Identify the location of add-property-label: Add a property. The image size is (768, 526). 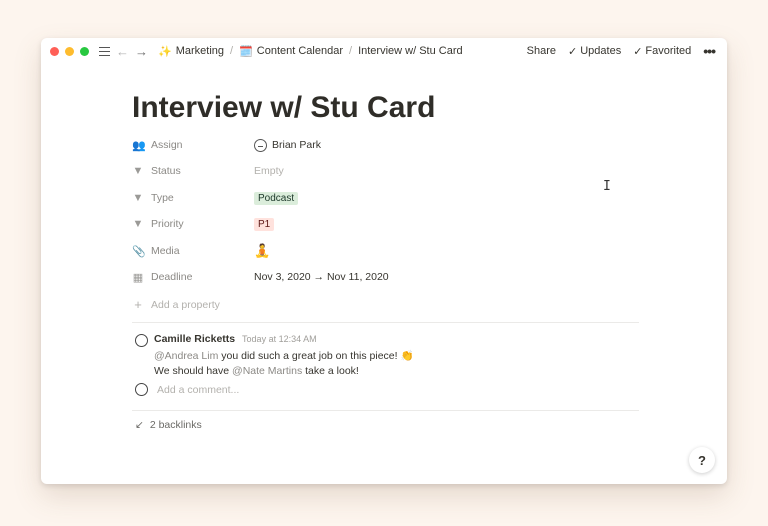
(185, 304).